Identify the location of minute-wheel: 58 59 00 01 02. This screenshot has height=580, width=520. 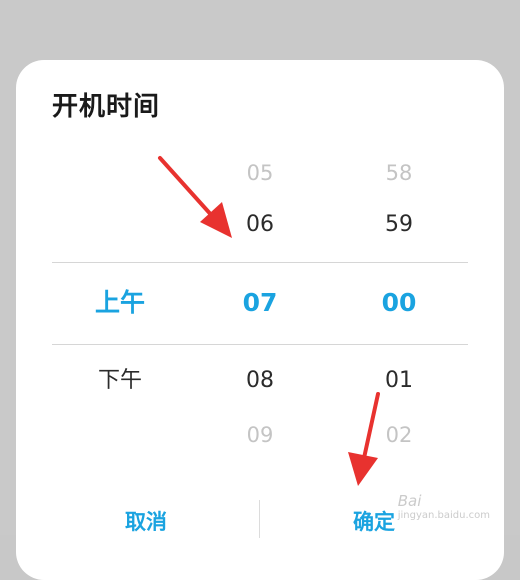
(399, 300).